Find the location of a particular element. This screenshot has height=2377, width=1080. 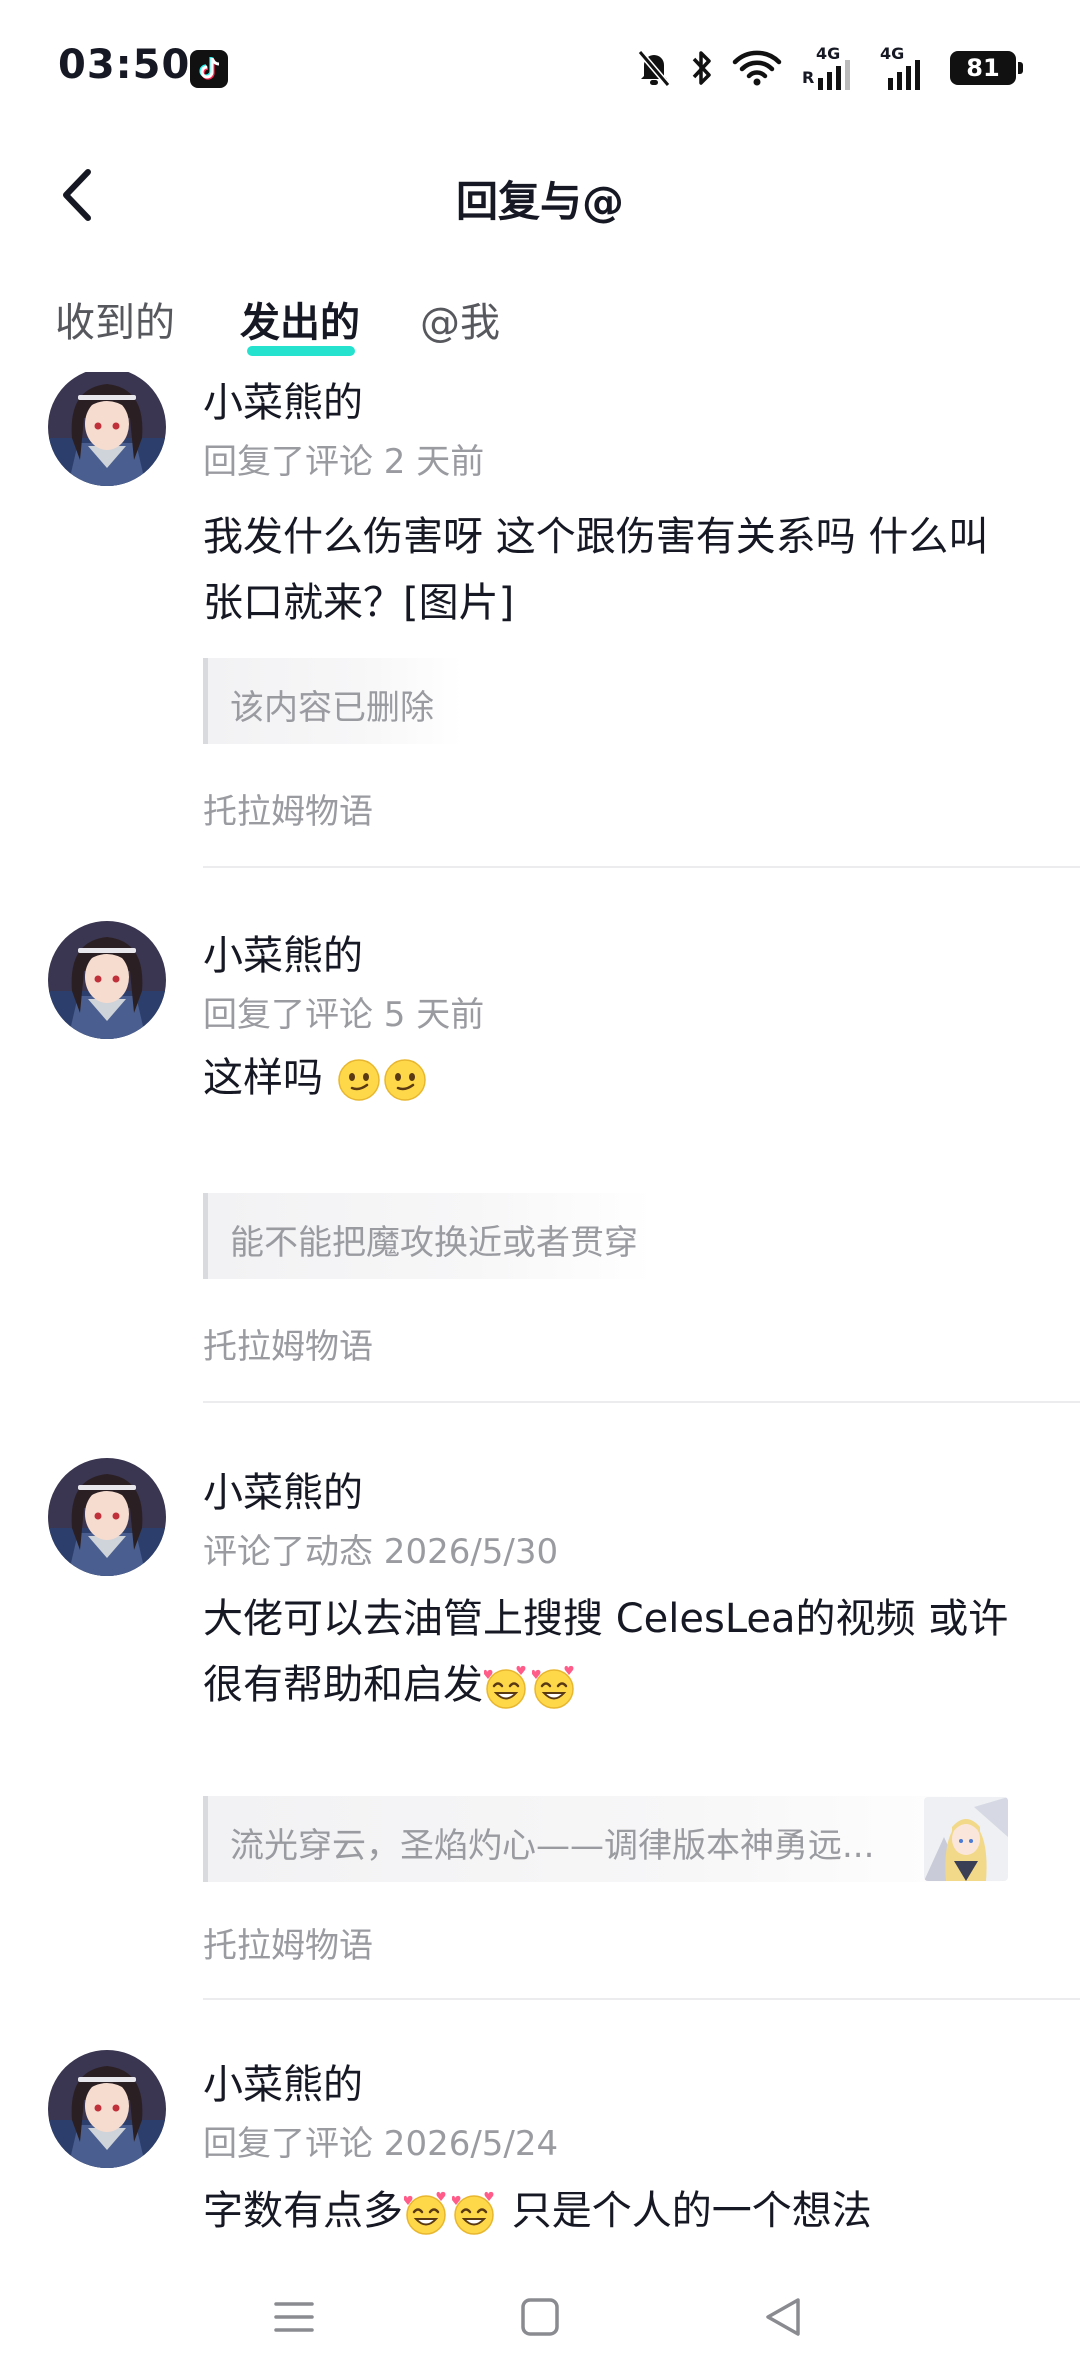

reply-content-text: 这样吗 is located at coordinates (263, 1078).